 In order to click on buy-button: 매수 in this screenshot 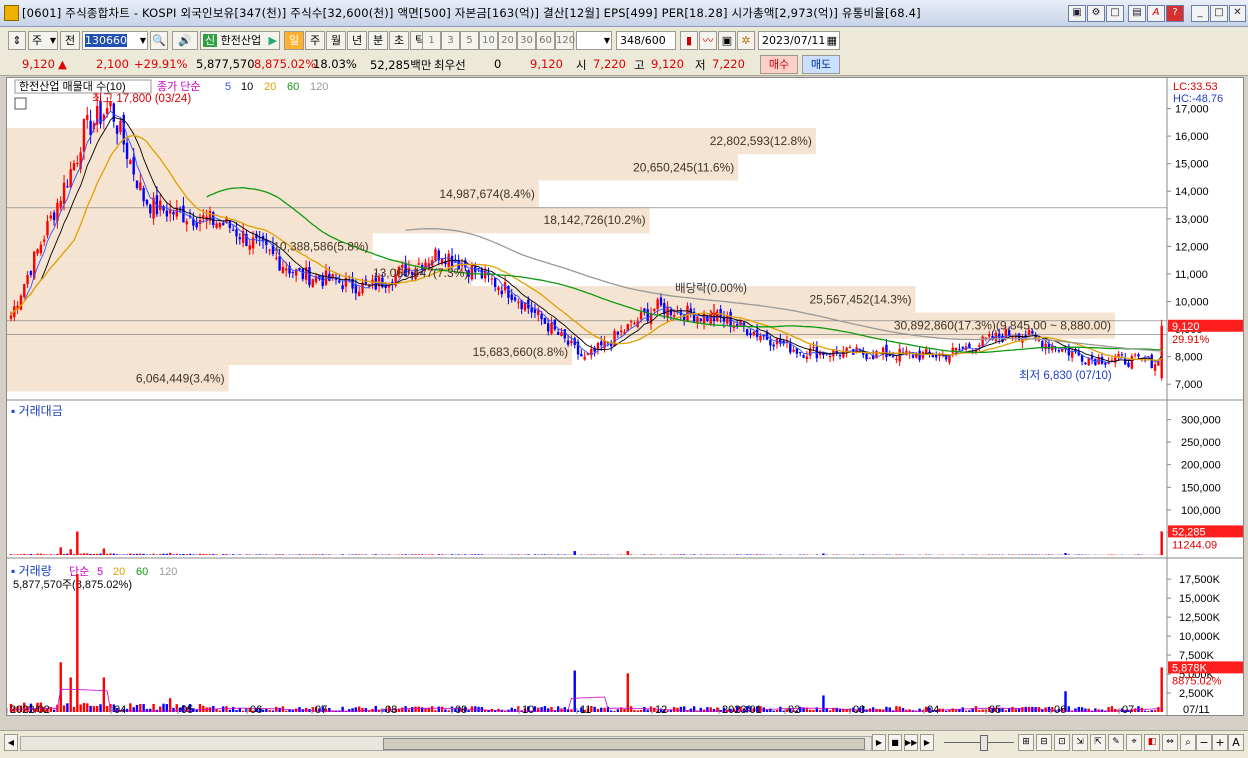, I will do `click(779, 64)`.